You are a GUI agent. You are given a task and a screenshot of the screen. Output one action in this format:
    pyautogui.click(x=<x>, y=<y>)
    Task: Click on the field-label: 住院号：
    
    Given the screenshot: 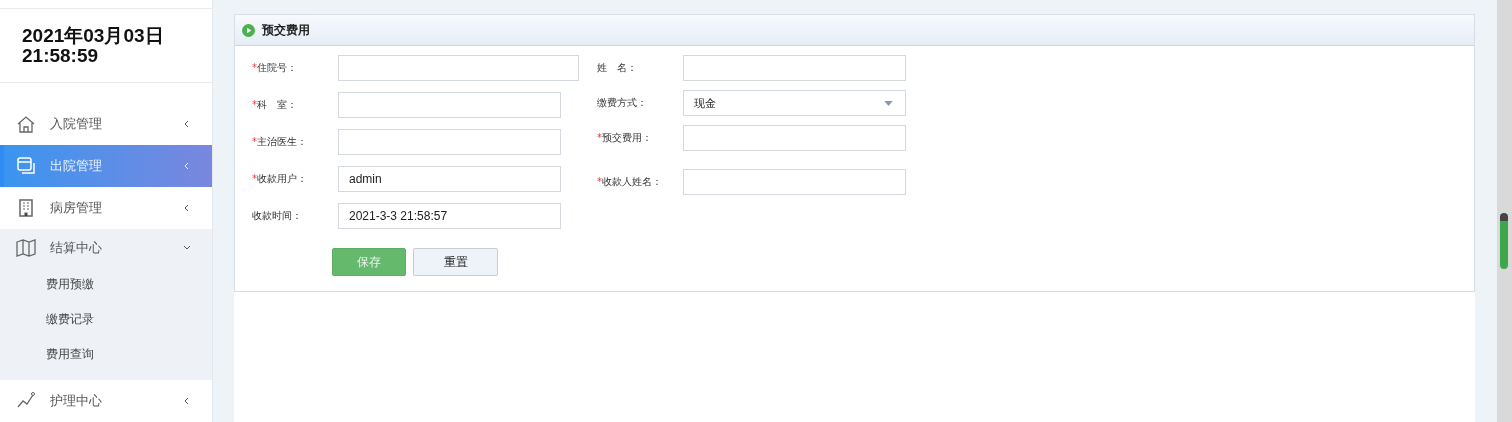 What is the action you would take?
    pyautogui.click(x=277, y=67)
    